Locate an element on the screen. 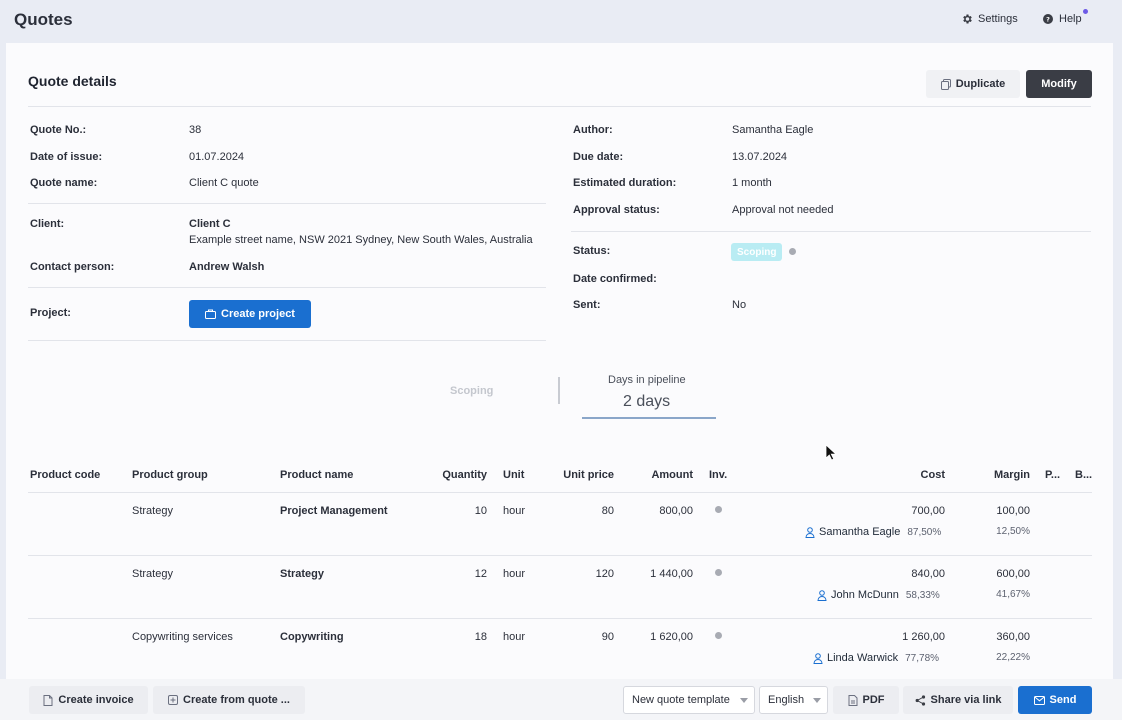 The width and height of the screenshot is (1122, 720). cost-person: Linda Warwick 77,78% is located at coordinates (876, 658).